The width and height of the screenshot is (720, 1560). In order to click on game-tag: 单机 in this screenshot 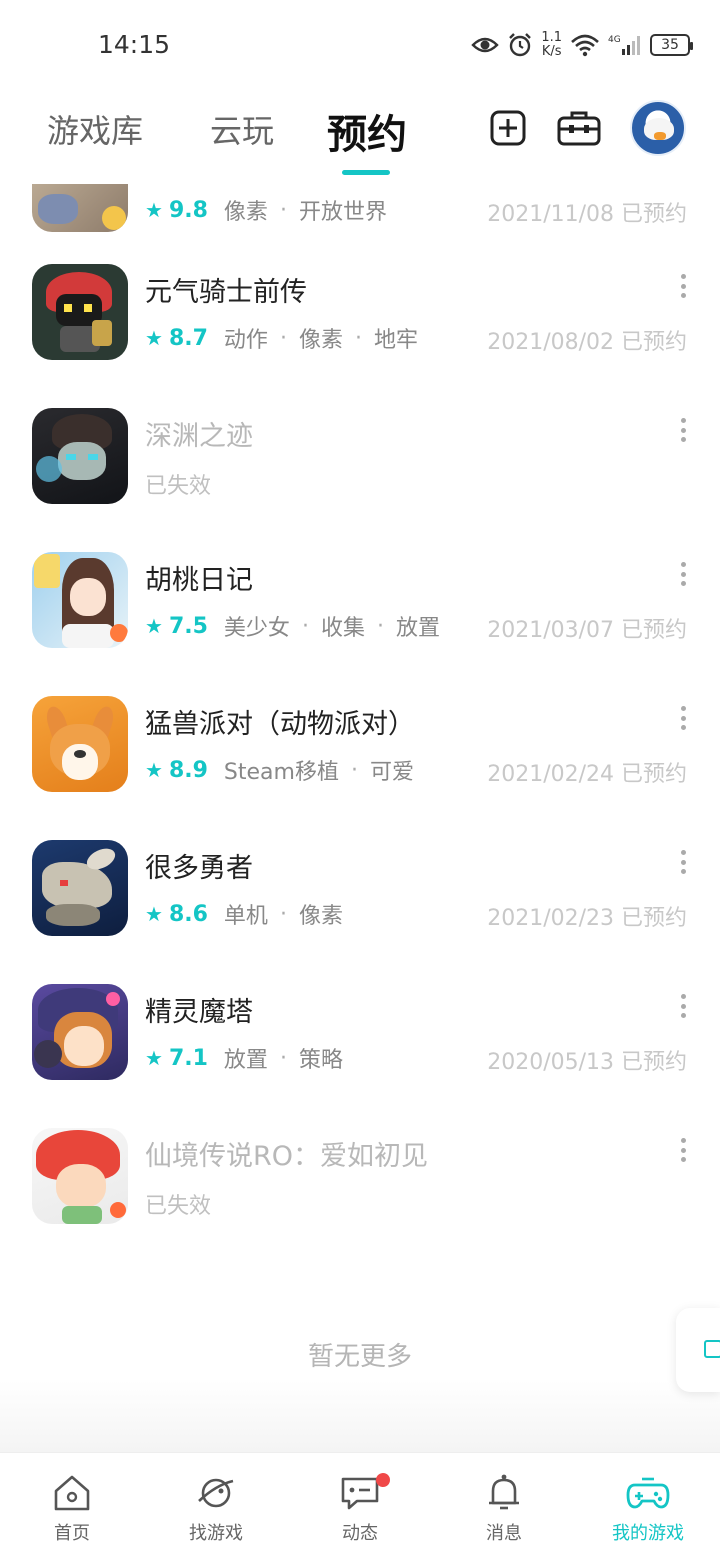, I will do `click(245, 916)`.